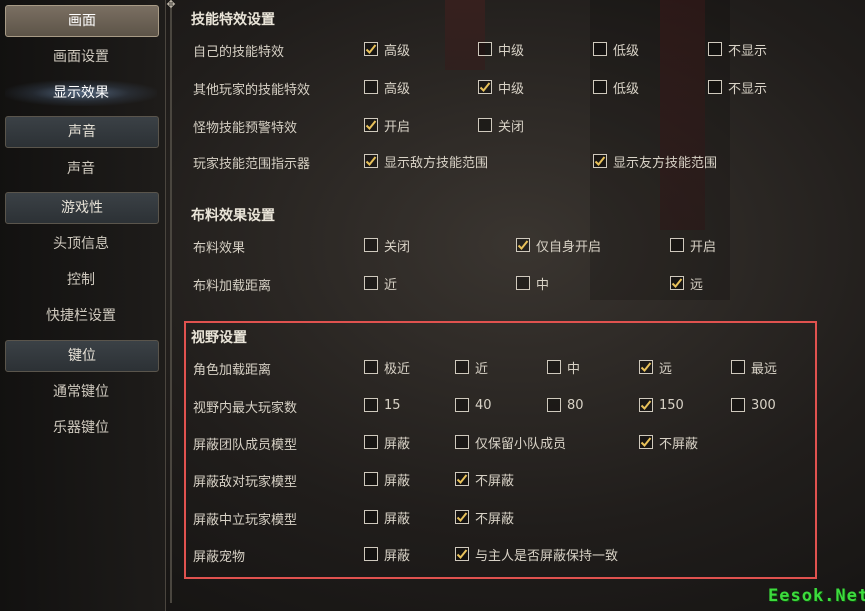  What do you see at coordinates (816, 596) in the screenshot?
I see `watermark: Eesok.Net` at bounding box center [816, 596].